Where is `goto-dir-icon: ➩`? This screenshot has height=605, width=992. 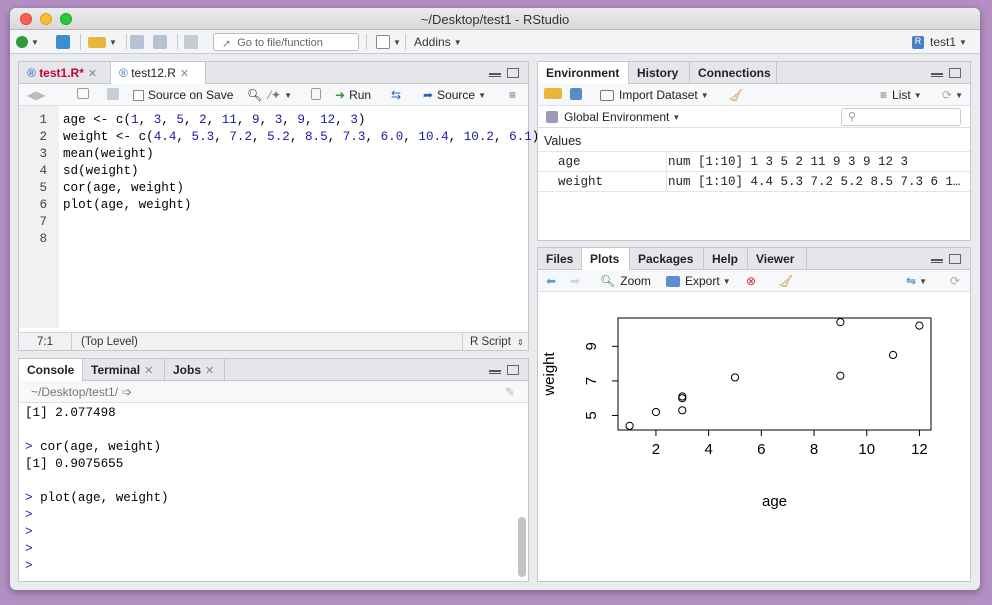 goto-dir-icon: ➩ is located at coordinates (127, 392).